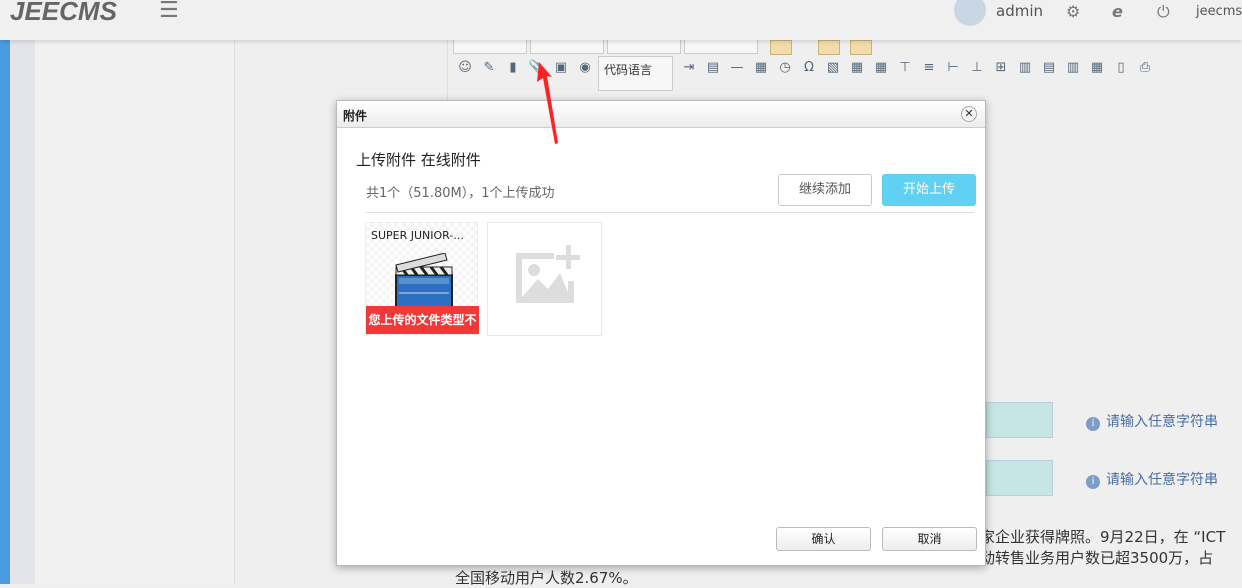 The image size is (1242, 588). Describe the element at coordinates (953, 67) in the screenshot. I see `insert-col-icon: ⊢` at that location.